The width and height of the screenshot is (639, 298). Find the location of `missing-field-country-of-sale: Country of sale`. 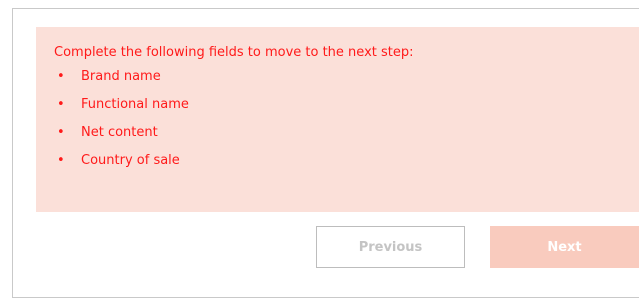

missing-field-country-of-sale: Country of sale is located at coordinates (130, 160).